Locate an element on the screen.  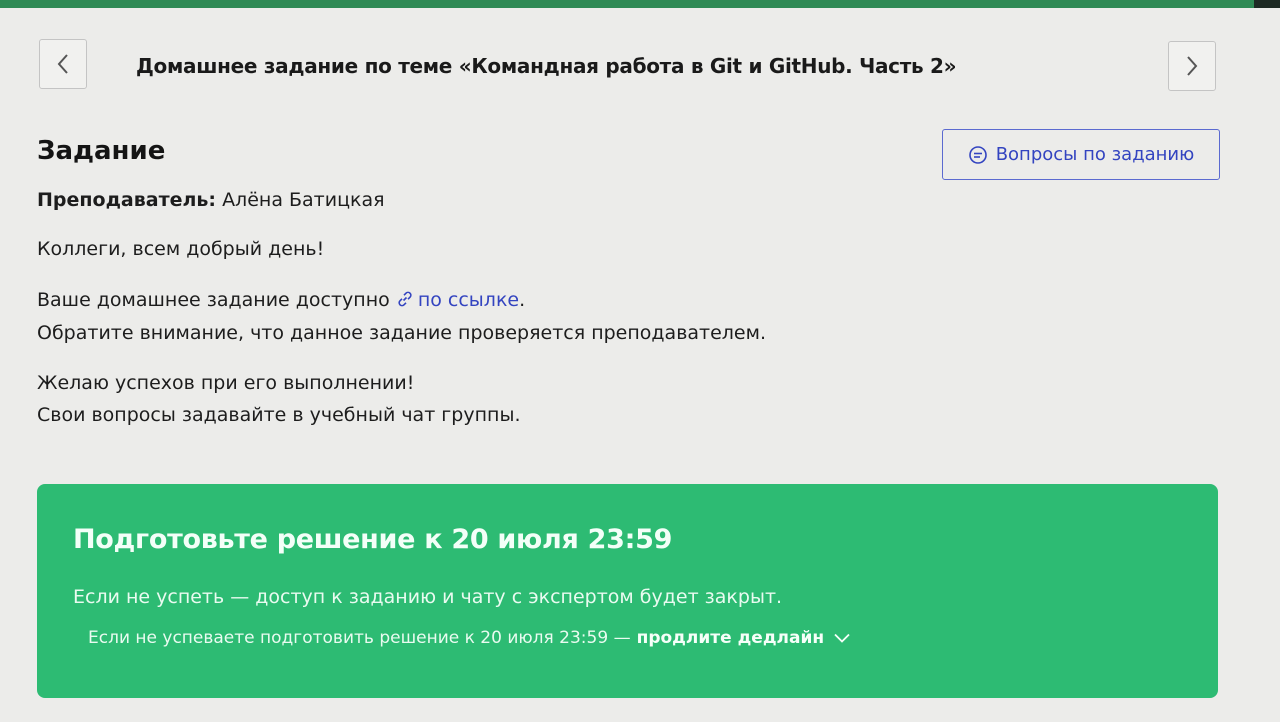
teacher-line: Преподаватель: Алёна Батицкая is located at coordinates (211, 200).